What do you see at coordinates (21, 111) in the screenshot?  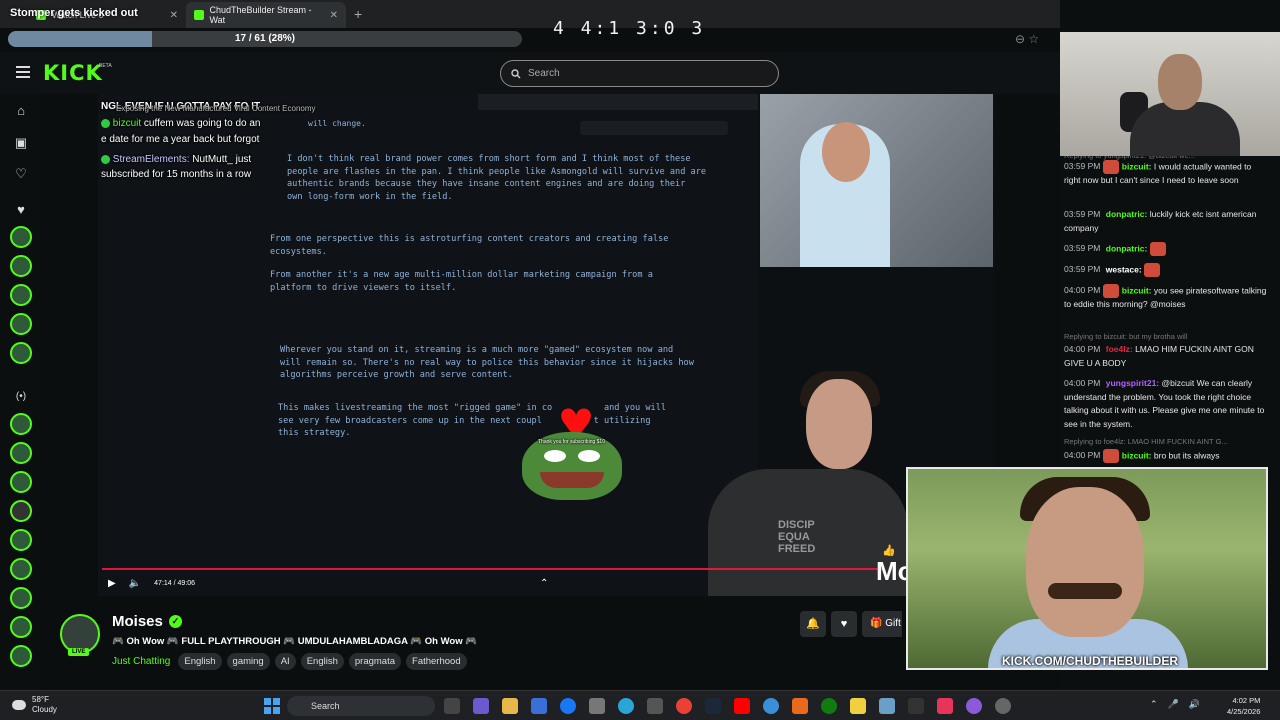 I see `home-icon: ⌂` at bounding box center [21, 111].